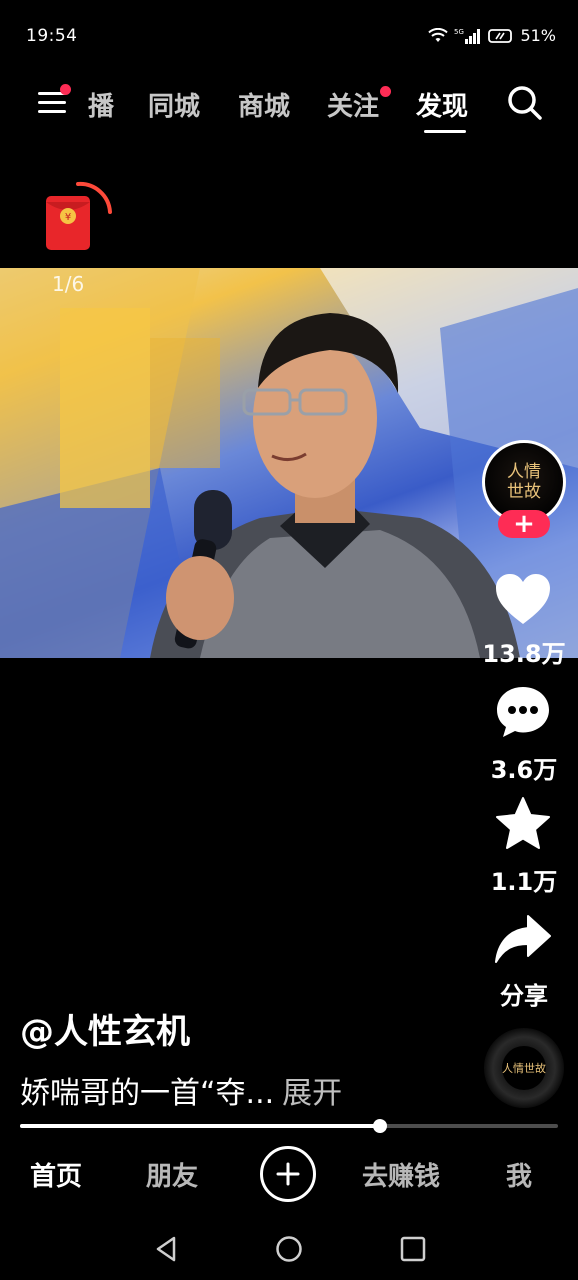 This screenshot has height=1280, width=578. I want to click on status-icons: 5G 51%, so click(492, 35).